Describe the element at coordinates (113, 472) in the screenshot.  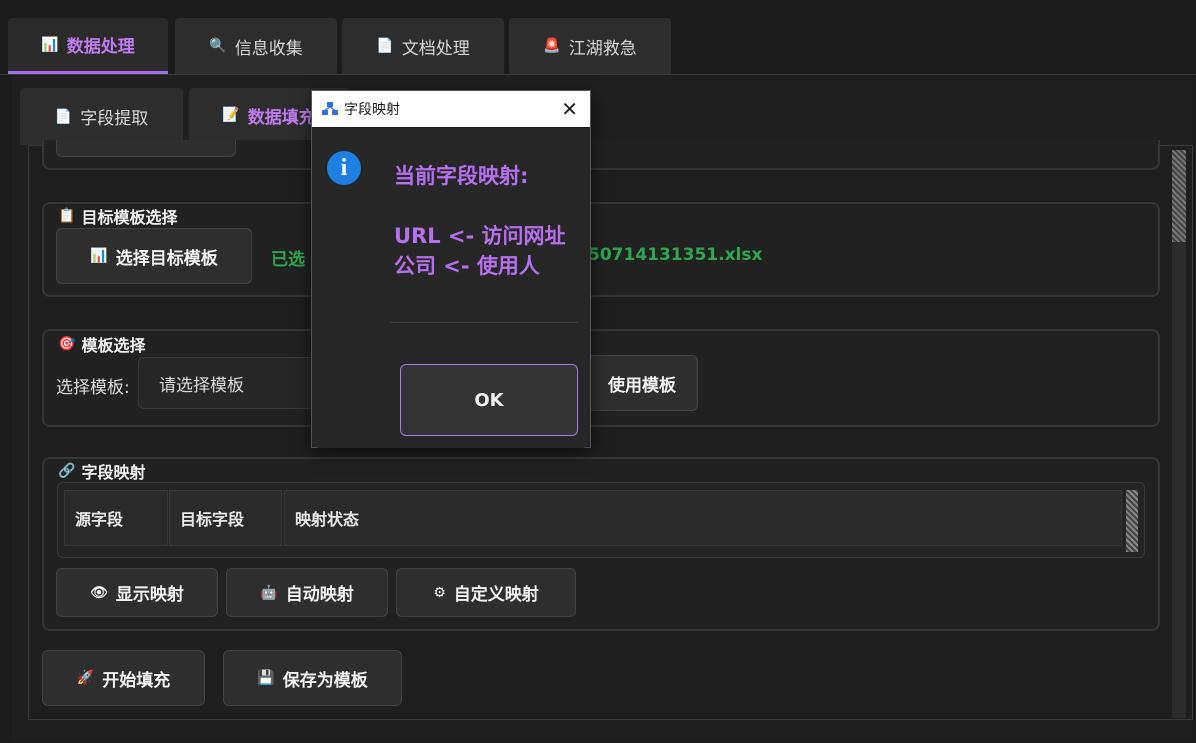
I see `group-title-text: 字段映射` at that location.